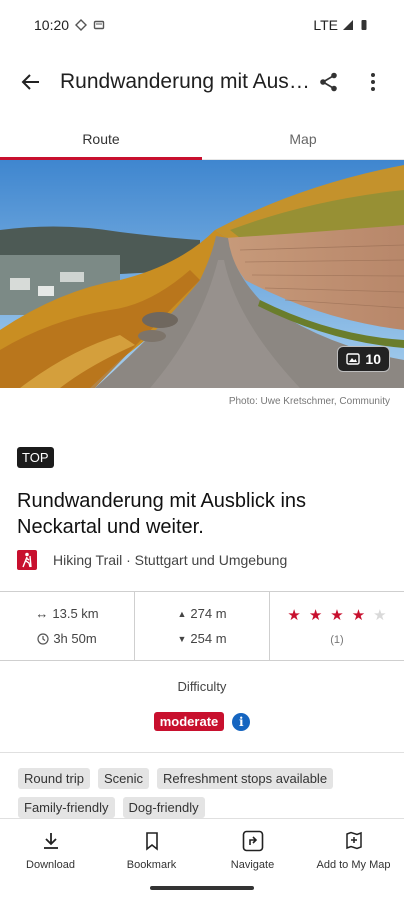  I want to click on more-options-button, so click(373, 82).